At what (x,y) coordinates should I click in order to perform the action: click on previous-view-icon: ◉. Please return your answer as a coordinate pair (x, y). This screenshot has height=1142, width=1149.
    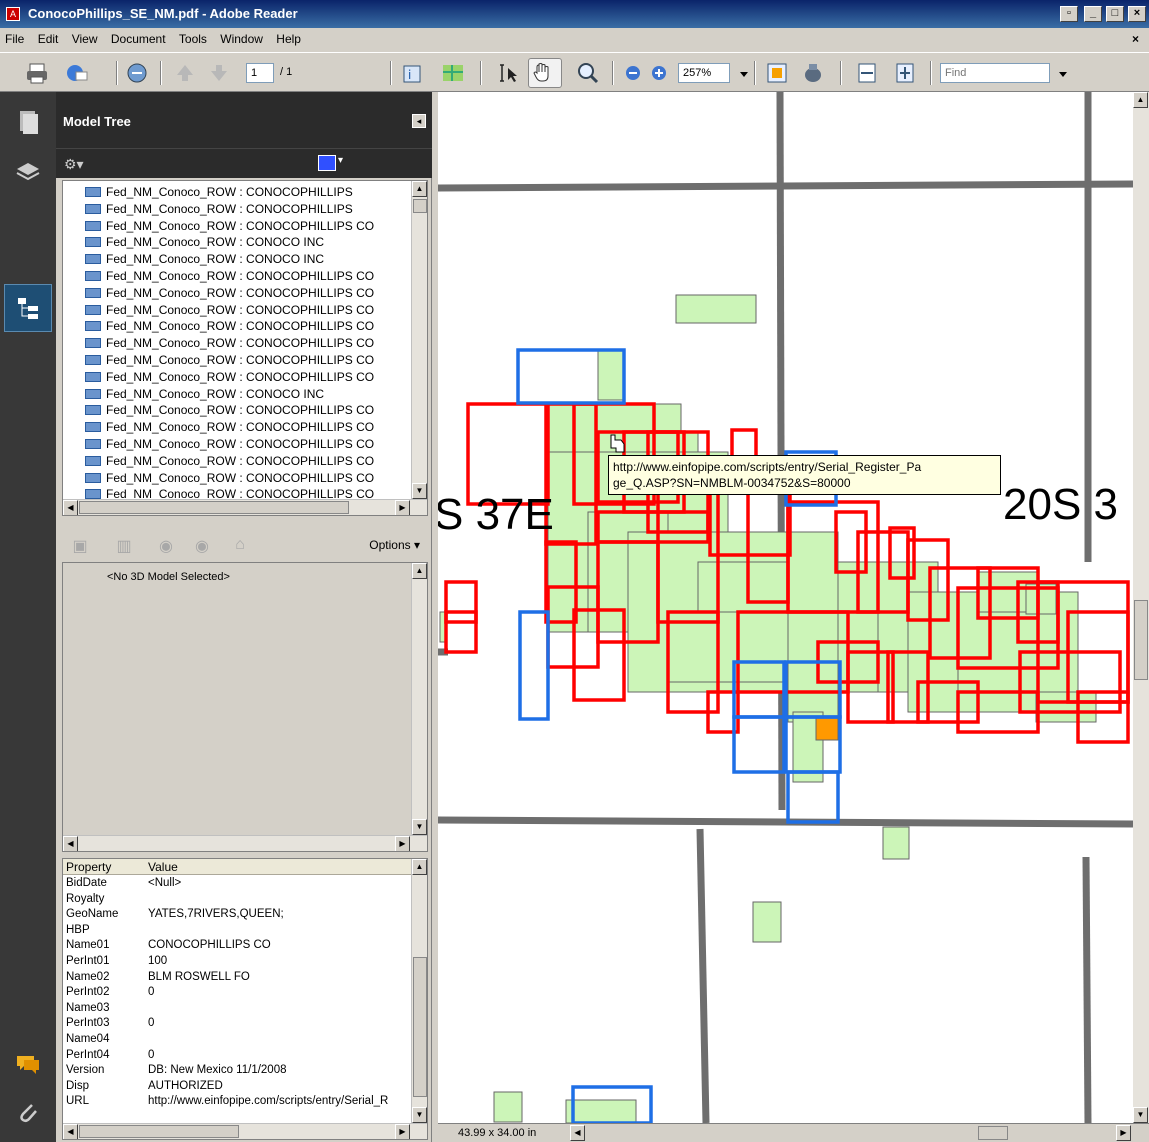
    Looking at the image, I should click on (166, 546).